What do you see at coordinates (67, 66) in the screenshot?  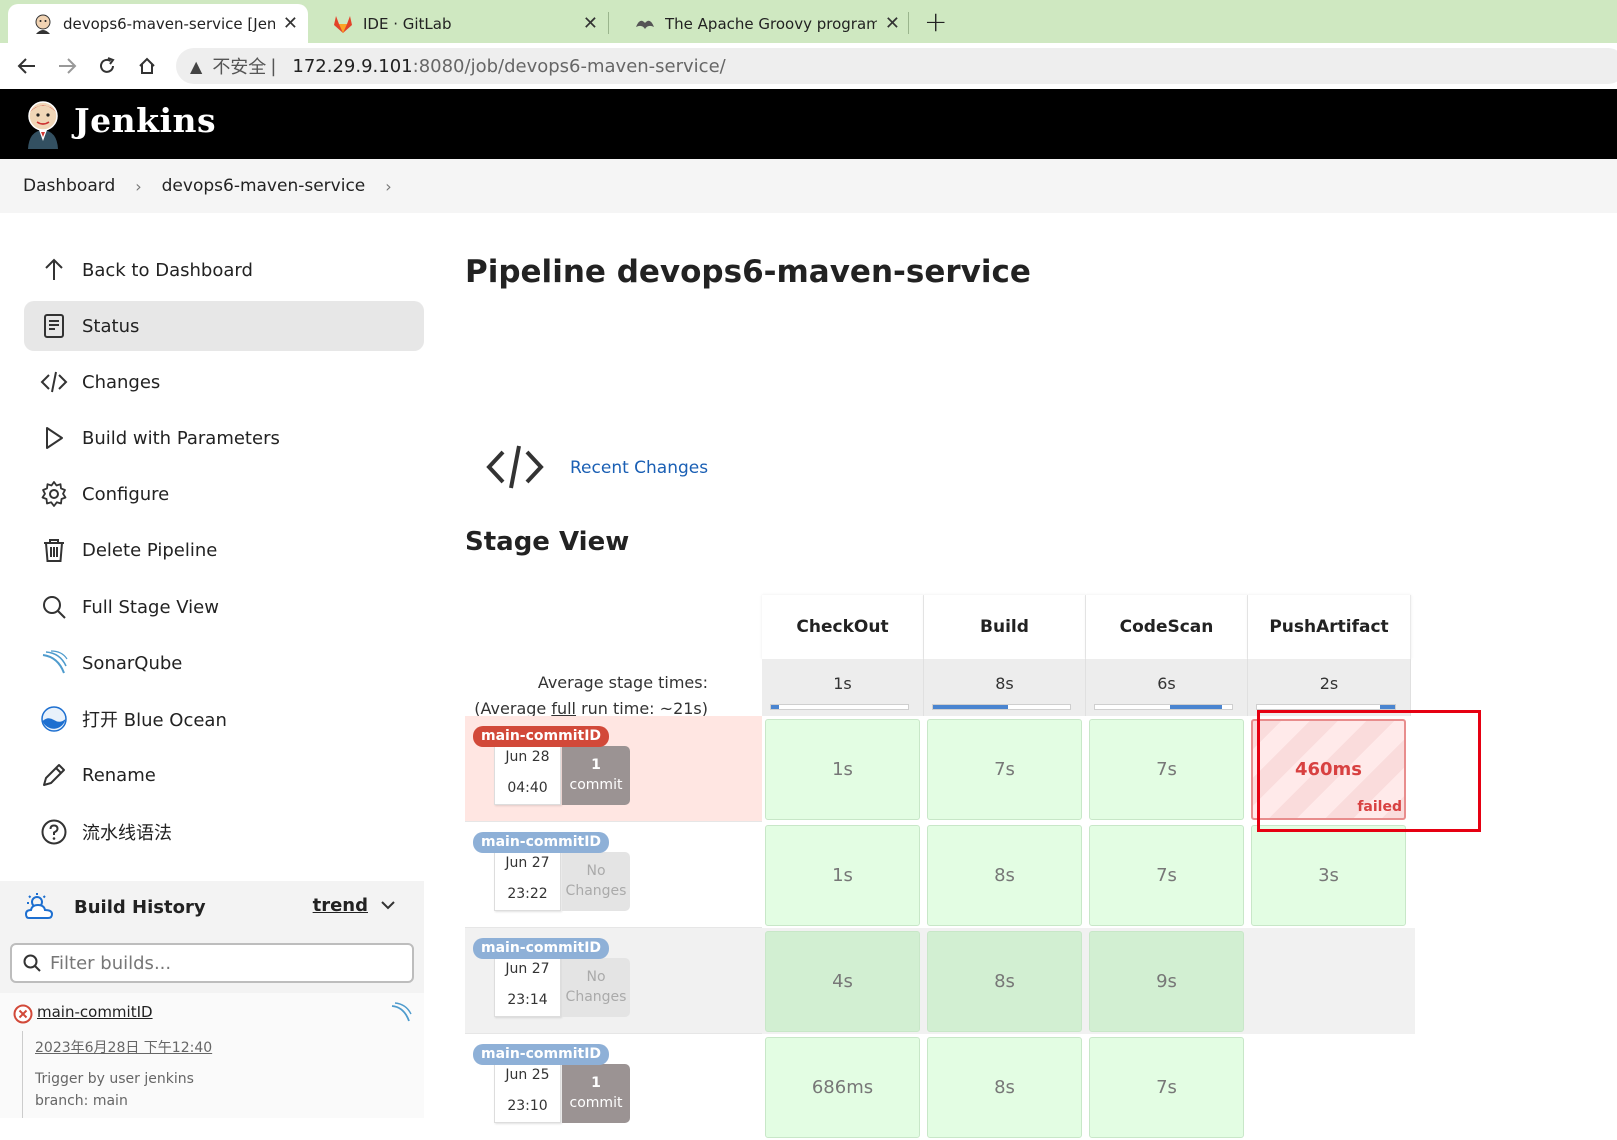 I see `forward-arrow-icon` at bounding box center [67, 66].